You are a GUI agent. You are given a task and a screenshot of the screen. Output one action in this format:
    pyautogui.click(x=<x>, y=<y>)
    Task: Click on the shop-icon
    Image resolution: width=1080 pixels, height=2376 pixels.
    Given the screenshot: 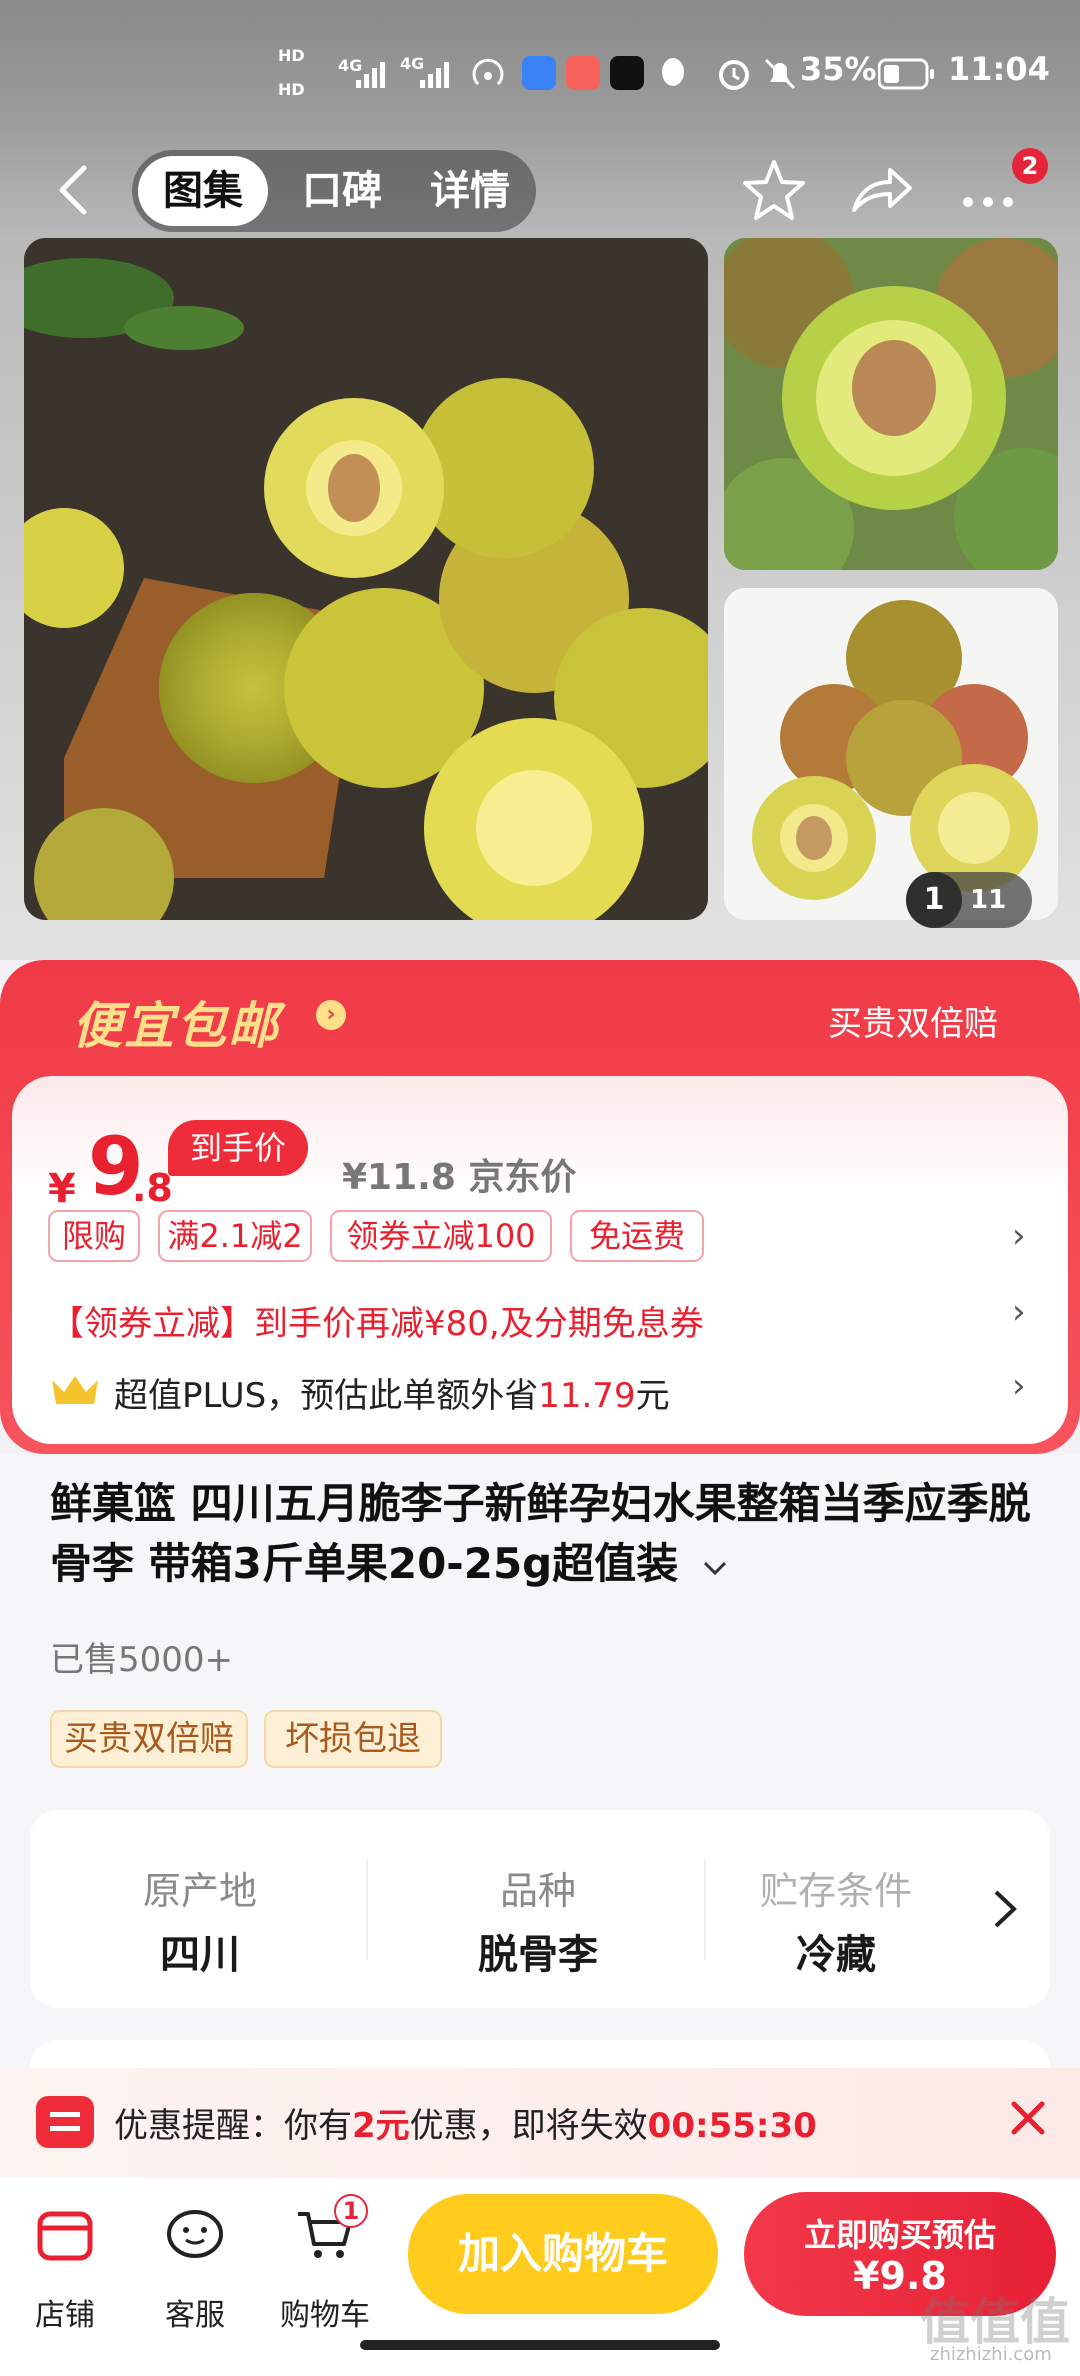 What is the action you would take?
    pyautogui.click(x=65, y=2236)
    